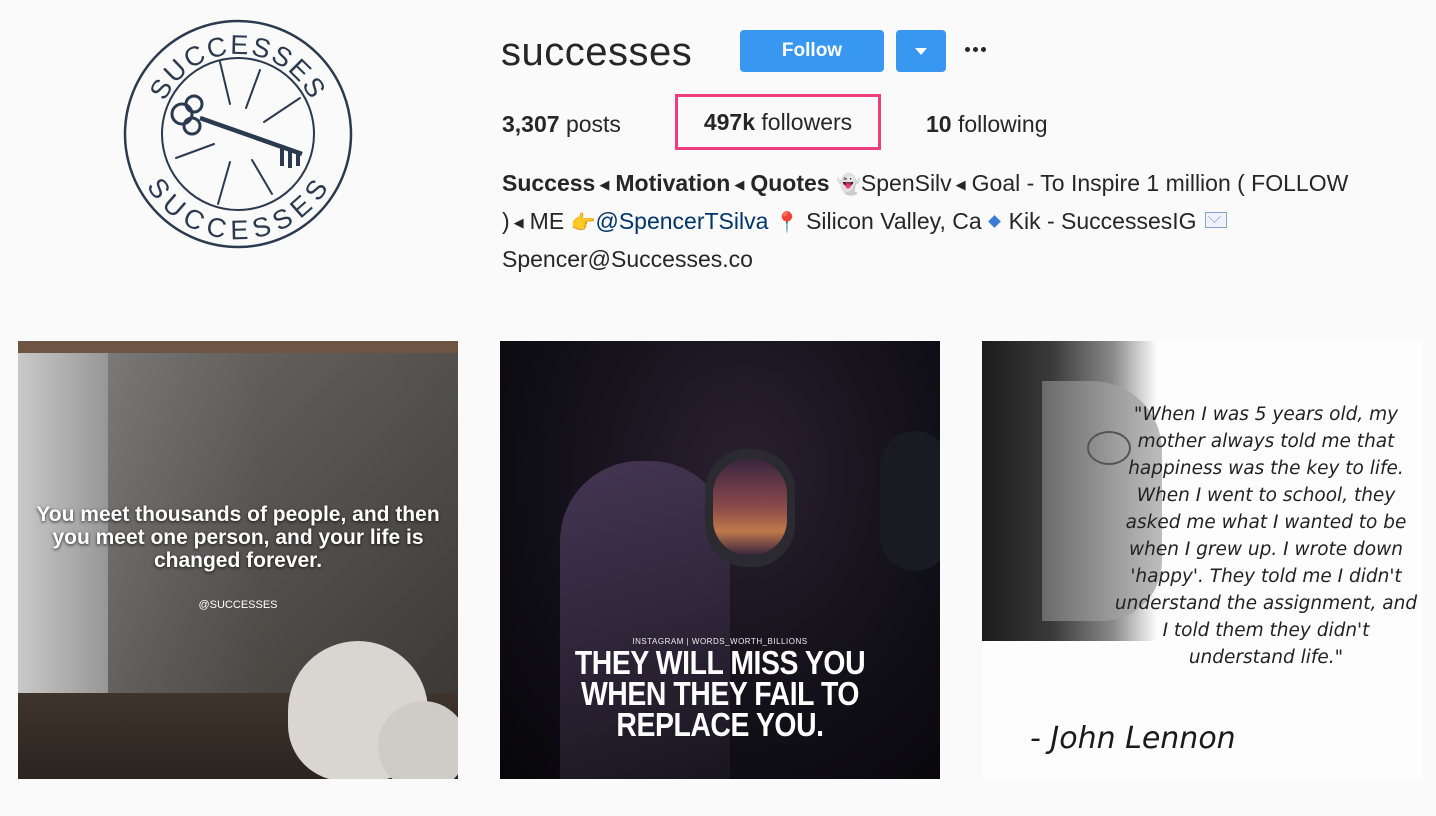  What do you see at coordinates (790, 183) in the screenshot?
I see `bio-tag-quotes: Quotes` at bounding box center [790, 183].